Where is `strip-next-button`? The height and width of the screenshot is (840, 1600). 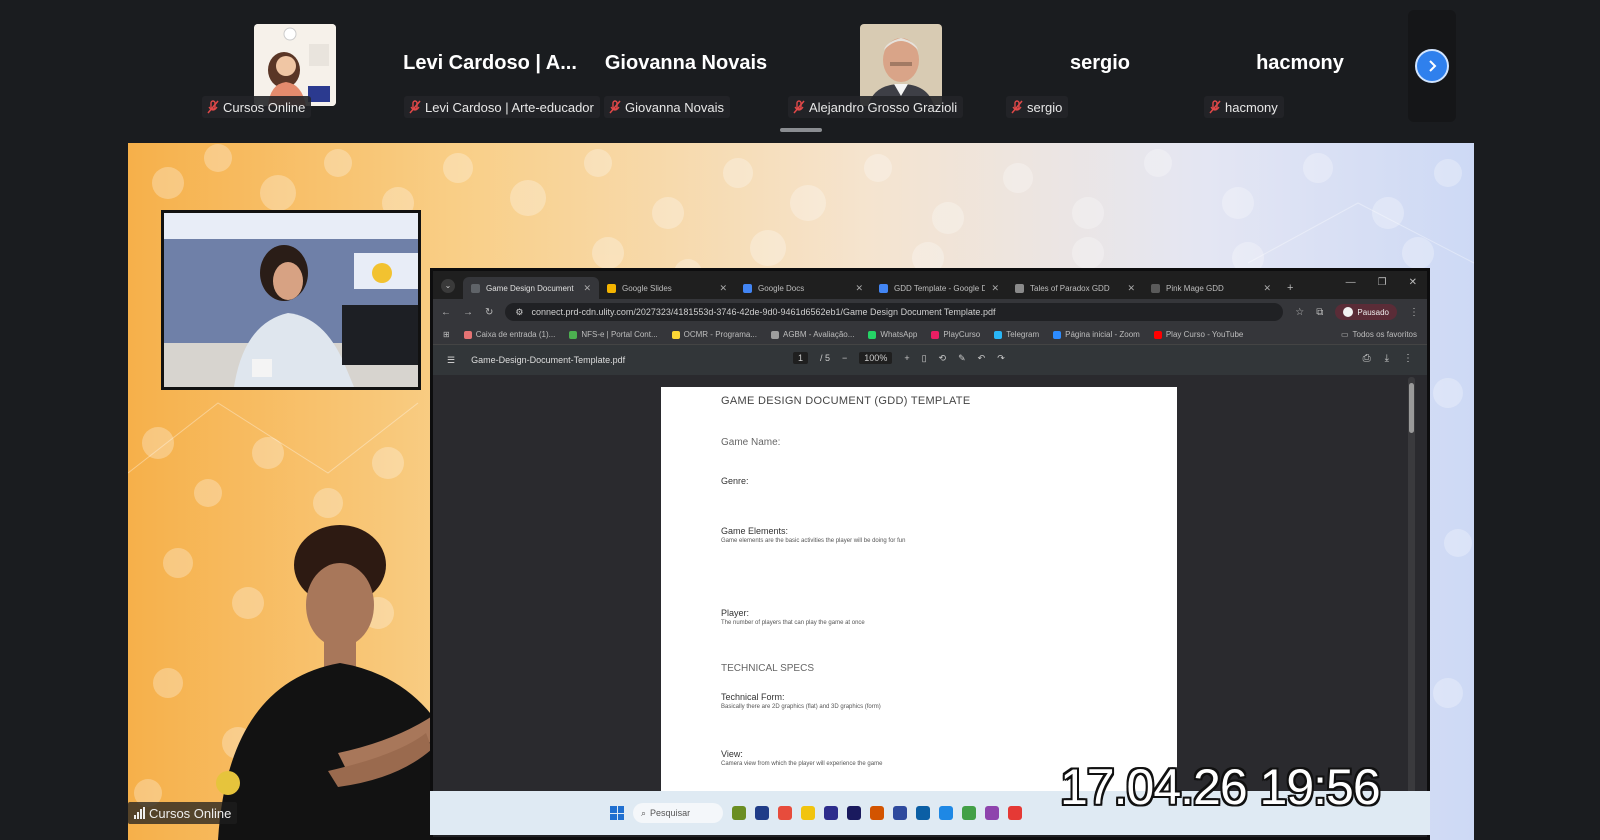 strip-next-button is located at coordinates (1432, 66).